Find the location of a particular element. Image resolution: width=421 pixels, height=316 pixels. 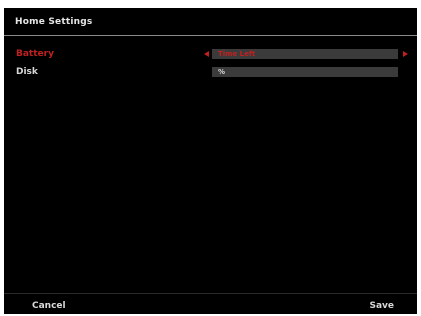

page-title: Home Settings is located at coordinates (54, 22).